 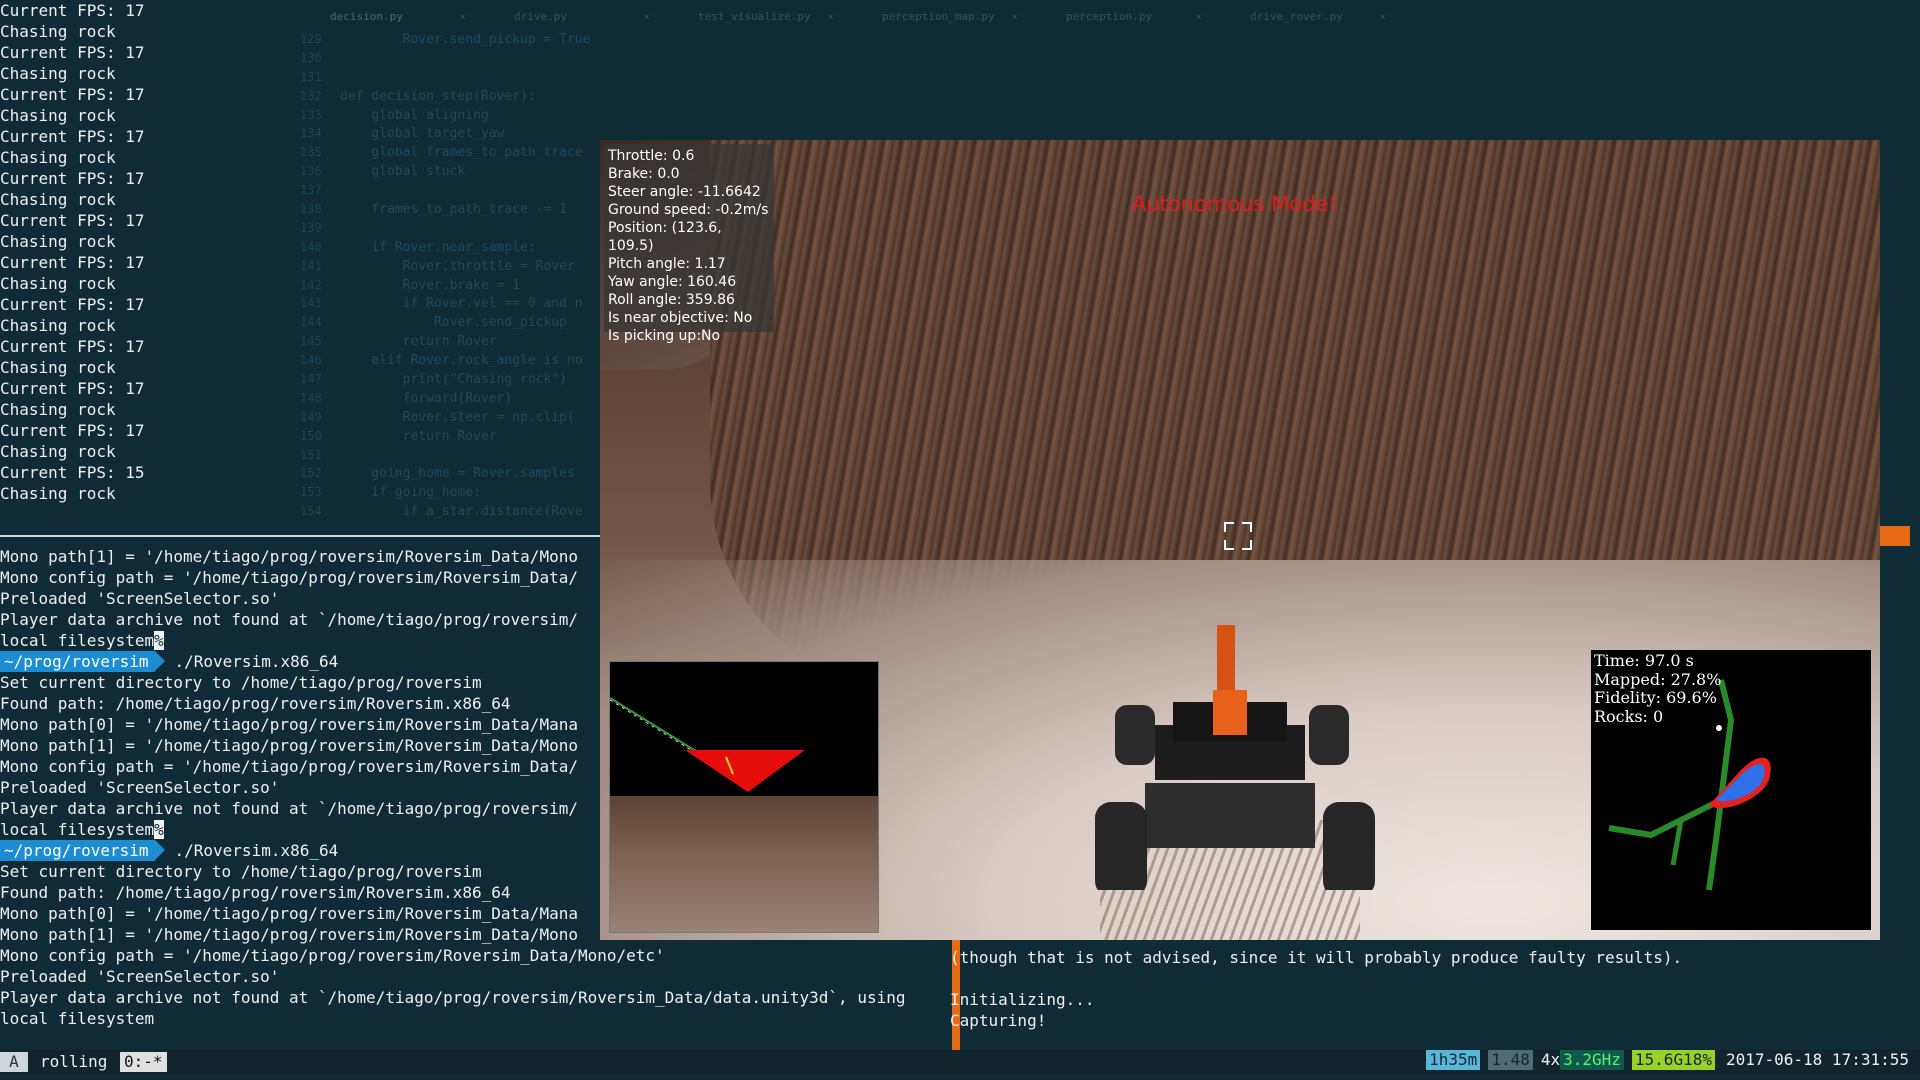 What do you see at coordinates (300, 536) in the screenshot?
I see `pane-divider` at bounding box center [300, 536].